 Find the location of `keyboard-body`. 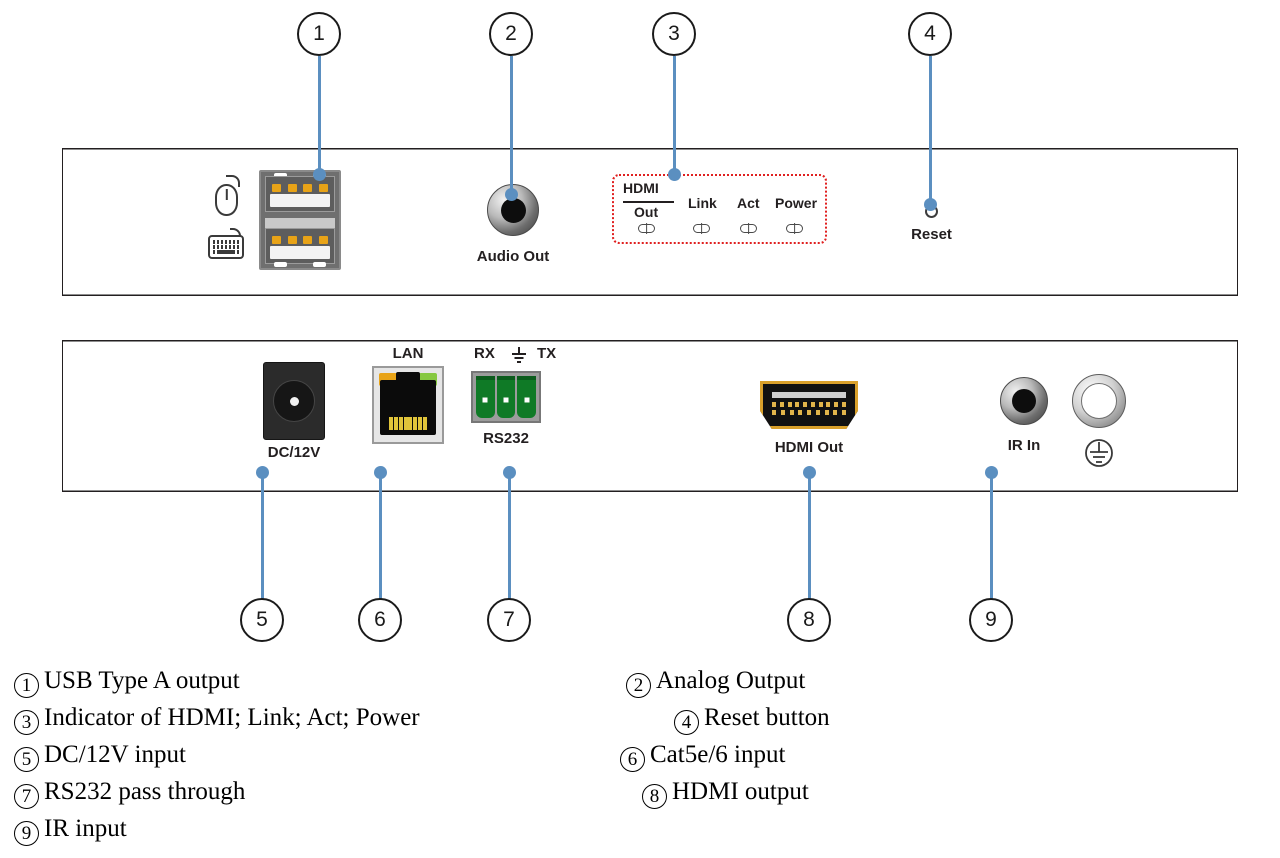

keyboard-body is located at coordinates (226, 247).